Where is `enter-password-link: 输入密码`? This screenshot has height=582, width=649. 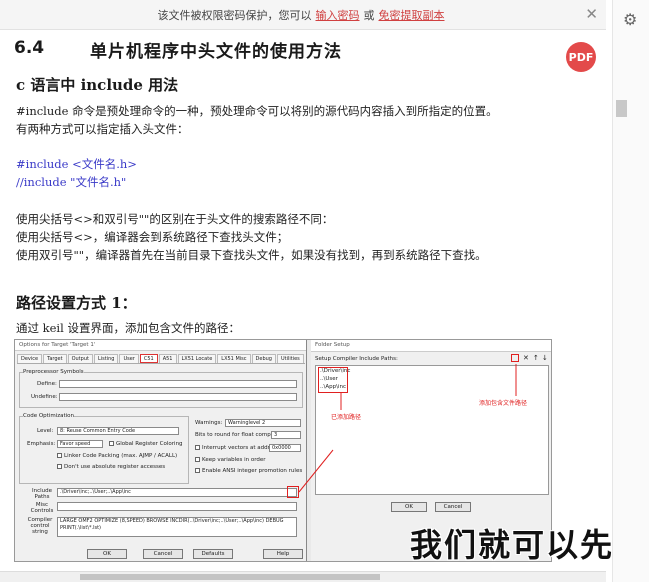 enter-password-link: 输入密码 is located at coordinates (338, 15).